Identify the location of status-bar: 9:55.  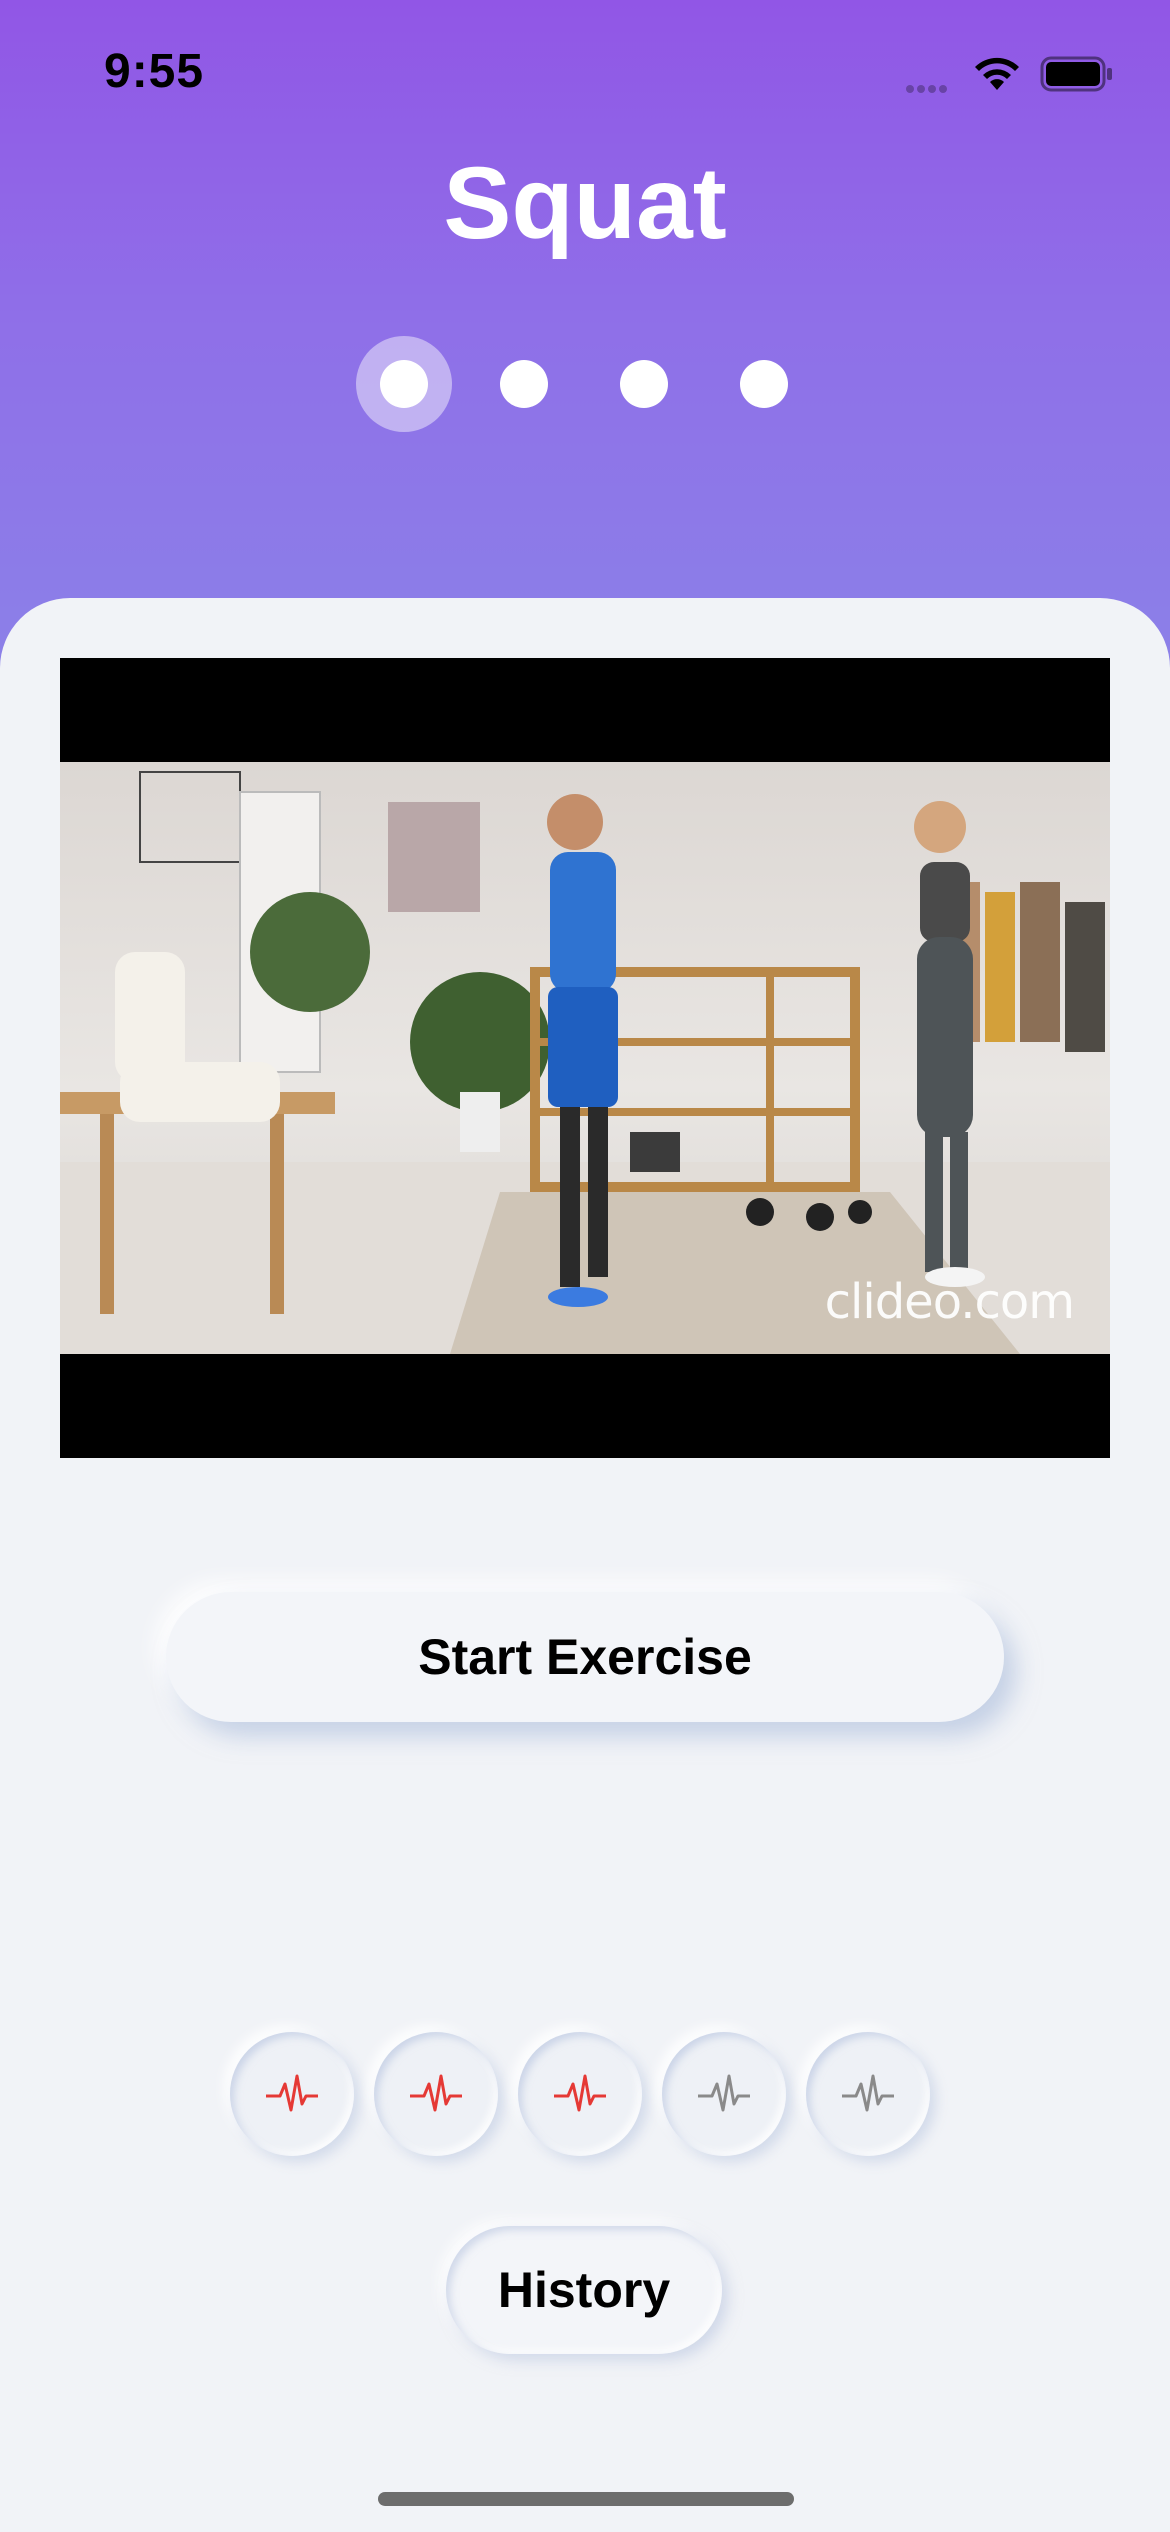
(585, 75).